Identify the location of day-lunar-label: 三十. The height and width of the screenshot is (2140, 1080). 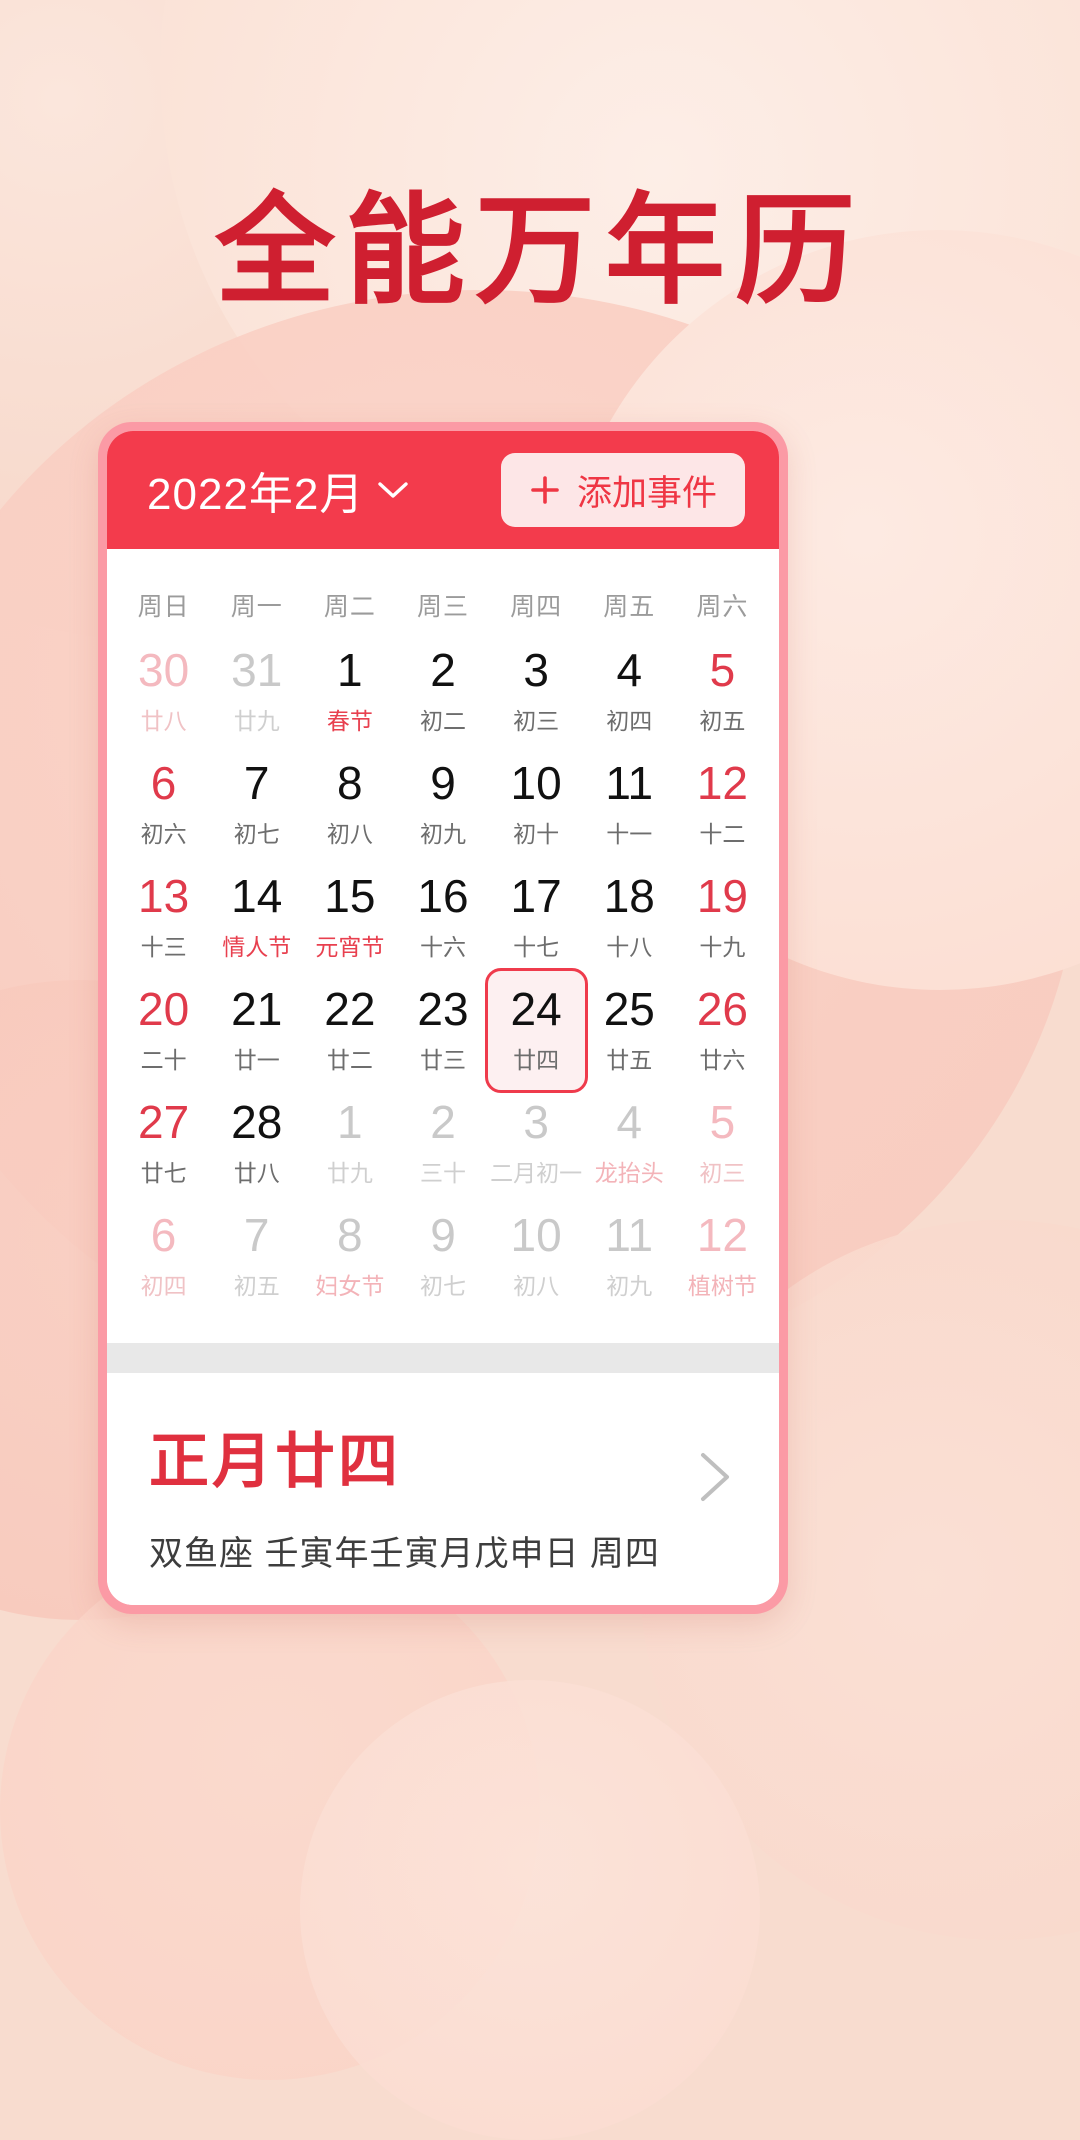
(442, 1173).